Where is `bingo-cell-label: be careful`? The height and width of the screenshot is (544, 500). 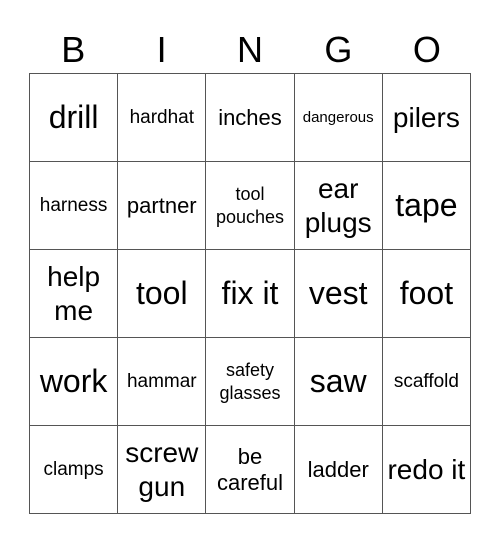 bingo-cell-label: be careful is located at coordinates (250, 469).